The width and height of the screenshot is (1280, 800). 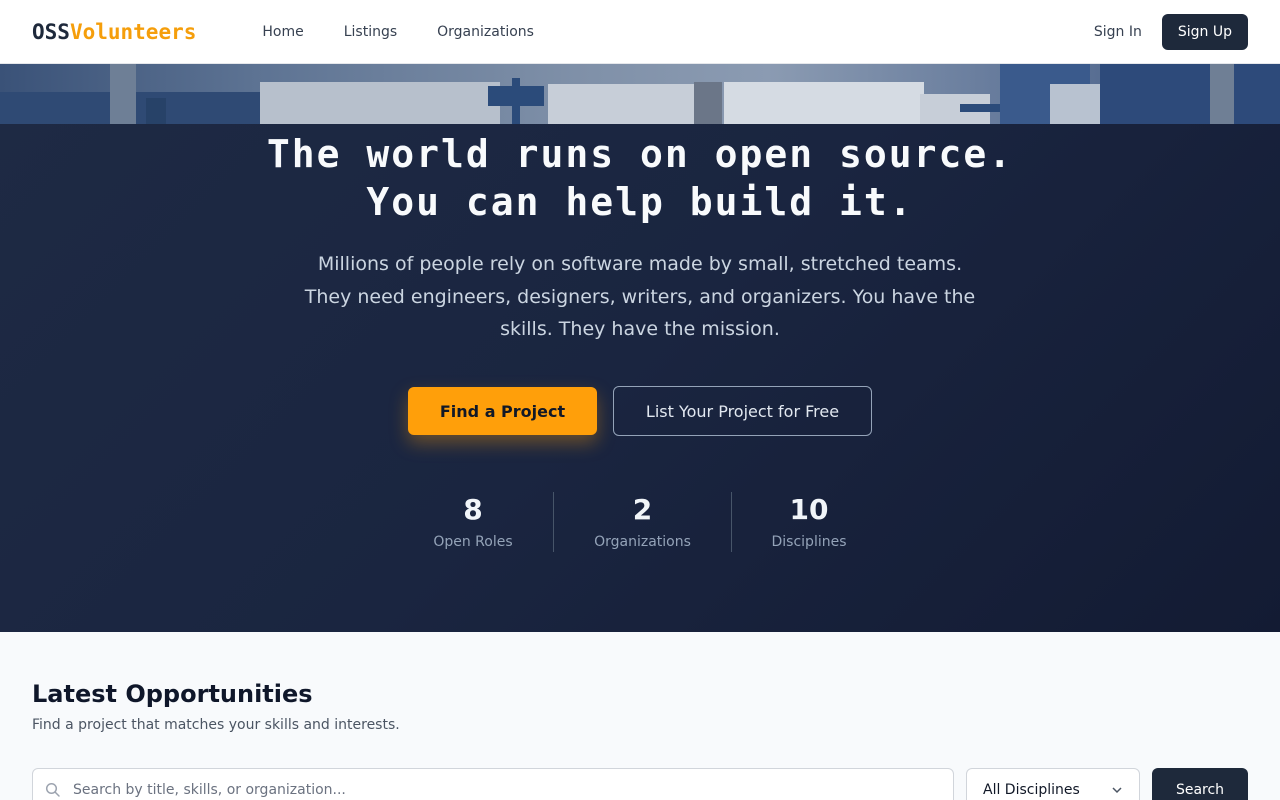 I want to click on stat-label: Open Roles, so click(x=473, y=542).